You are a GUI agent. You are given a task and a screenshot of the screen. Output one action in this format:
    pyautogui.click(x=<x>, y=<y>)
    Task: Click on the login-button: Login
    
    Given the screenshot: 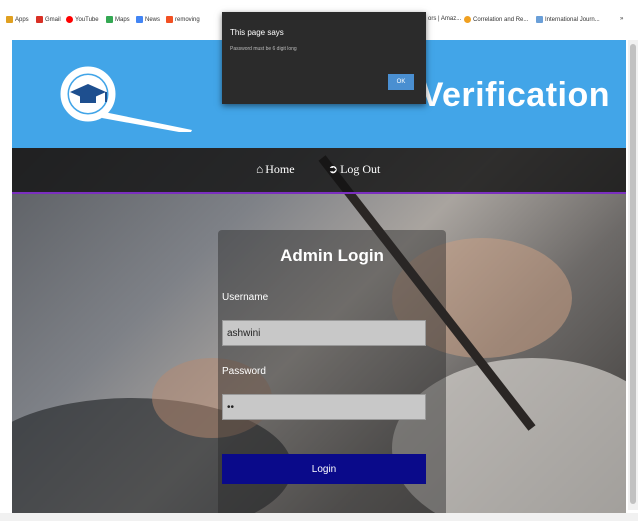 What is the action you would take?
    pyautogui.click(x=324, y=469)
    